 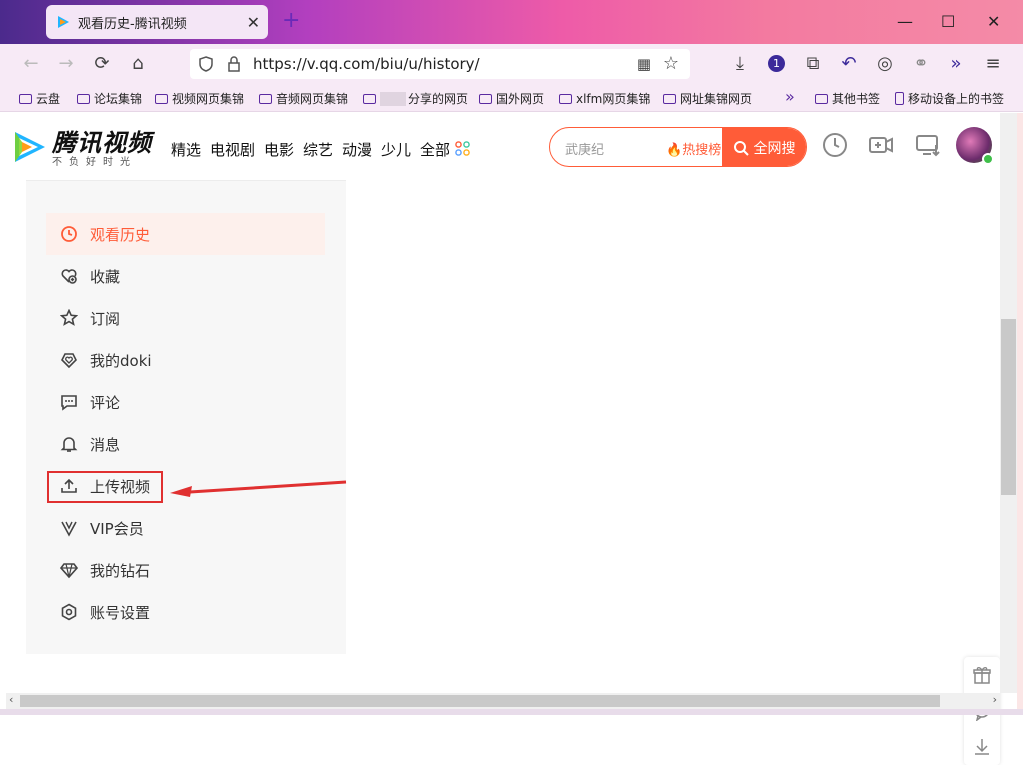 What do you see at coordinates (415, 98) in the screenshot?
I see `bookmark-item: 分享的网页` at bounding box center [415, 98].